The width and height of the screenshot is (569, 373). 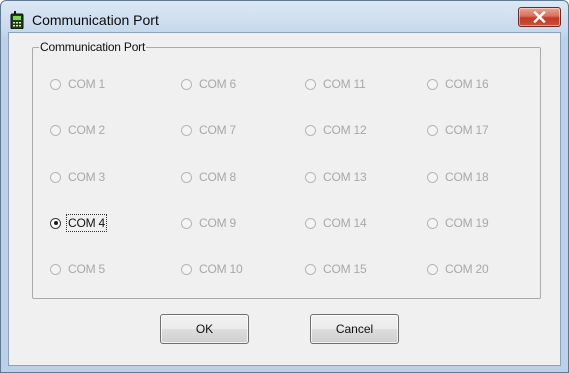 I want to click on radio-com-13: COM 13, so click(x=336, y=177).